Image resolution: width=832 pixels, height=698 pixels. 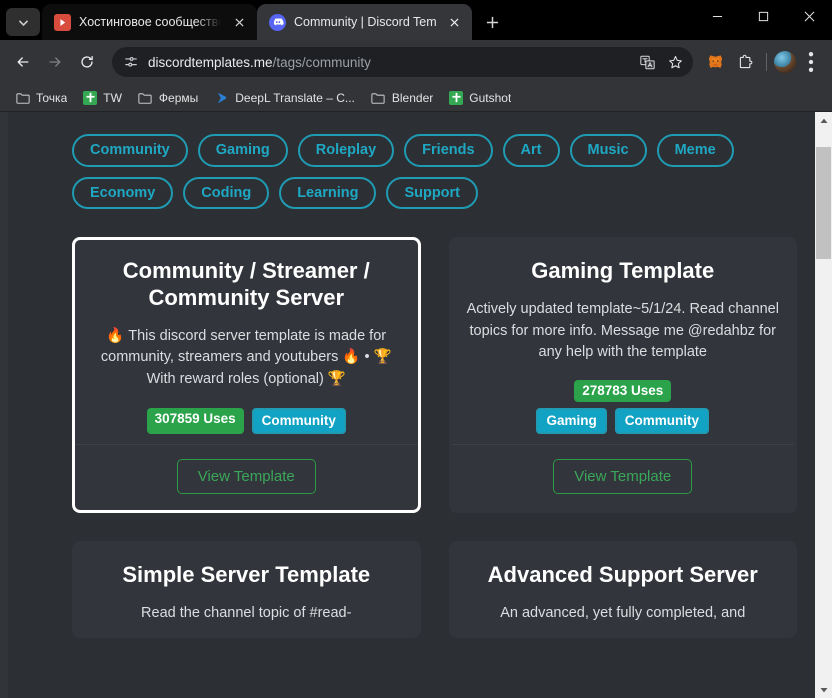 What do you see at coordinates (785, 62) in the screenshot?
I see `avatar` at bounding box center [785, 62].